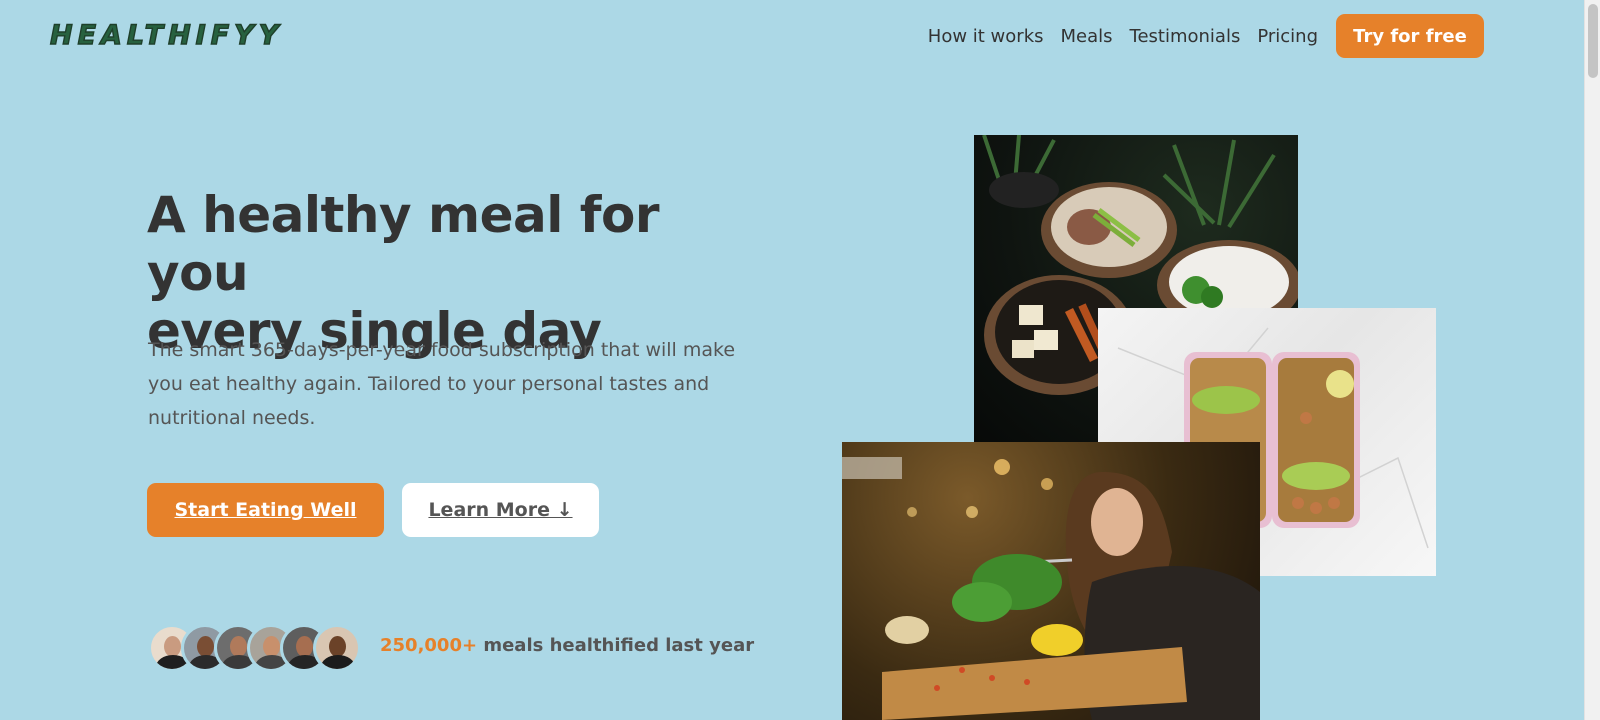 This screenshot has width=1600, height=720. What do you see at coordinates (265, 510) in the screenshot?
I see `start-eating-well-button: Start Eating Well` at bounding box center [265, 510].